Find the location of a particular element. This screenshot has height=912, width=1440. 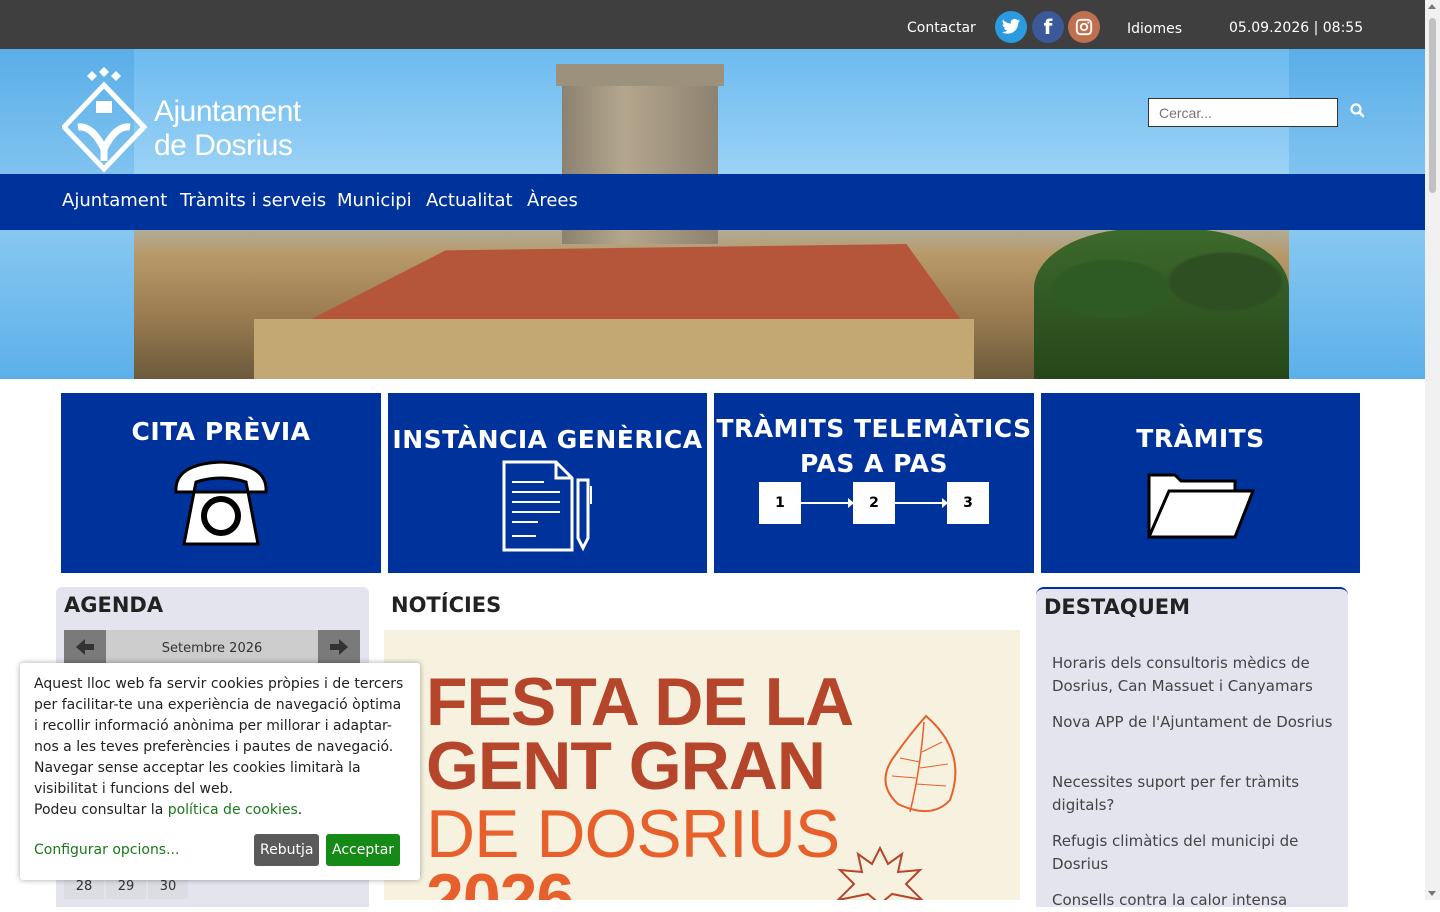

cookie-text-line: visibilitat i funcions del web. is located at coordinates (133, 789).